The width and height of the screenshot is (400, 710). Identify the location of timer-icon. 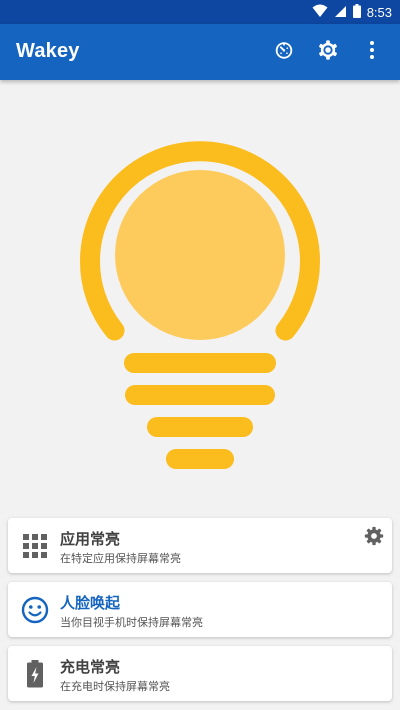
(284, 52).